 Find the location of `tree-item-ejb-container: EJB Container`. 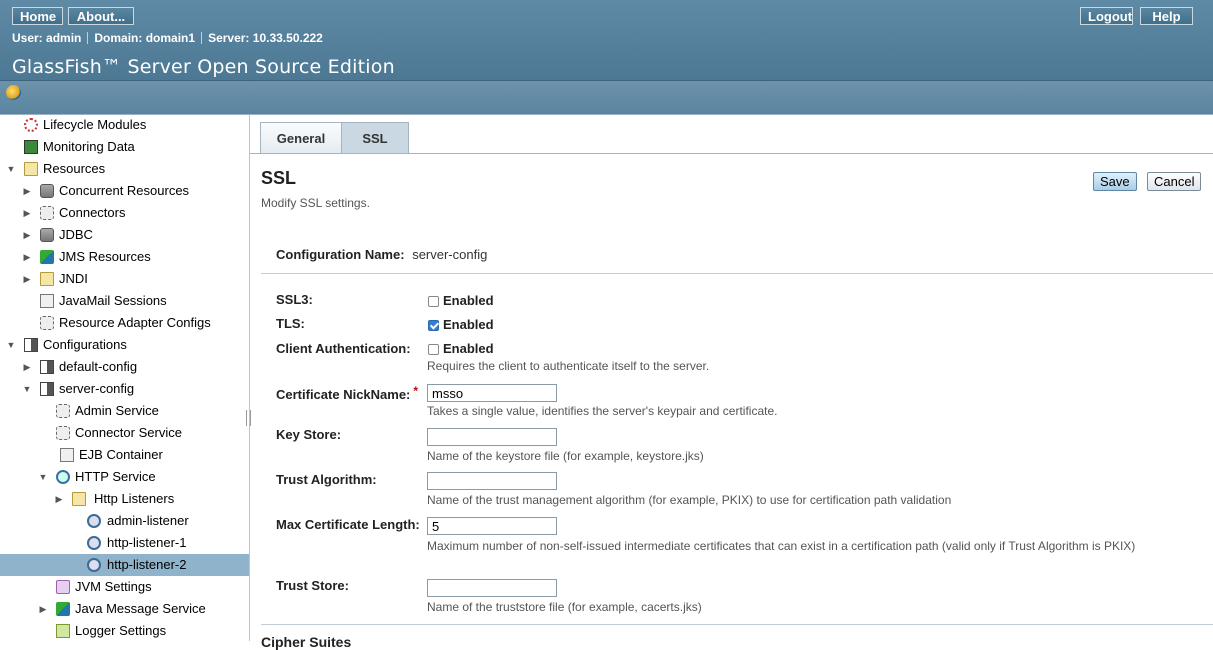

tree-item-ejb-container: EJB Container is located at coordinates (124, 455).